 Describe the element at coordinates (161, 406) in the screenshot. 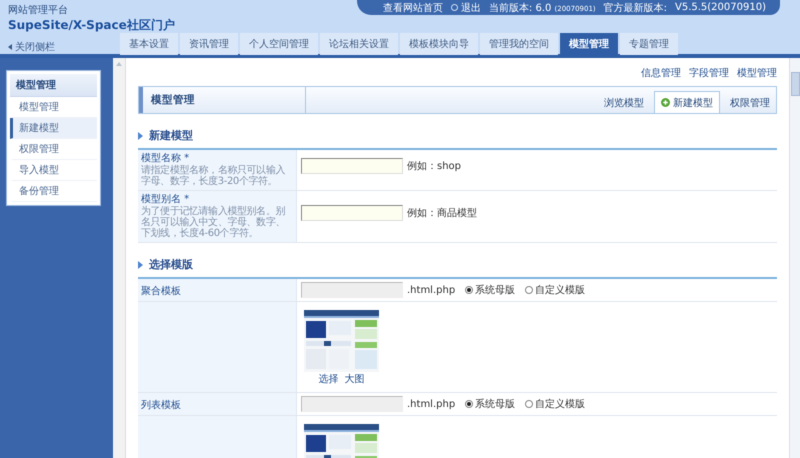

I see `template-label: 列表模板` at that location.